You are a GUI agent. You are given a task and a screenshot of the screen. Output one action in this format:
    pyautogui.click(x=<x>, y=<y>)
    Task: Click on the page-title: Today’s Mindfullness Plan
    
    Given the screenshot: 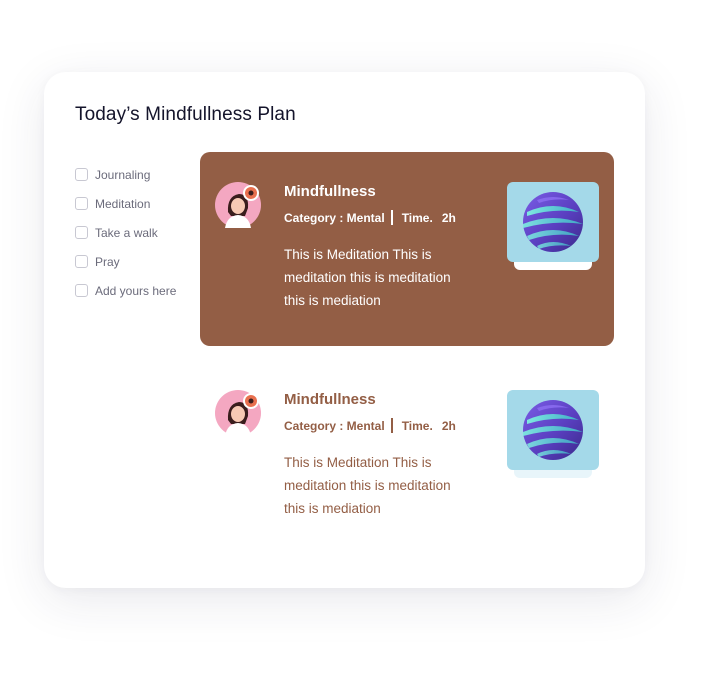 What is the action you would take?
    pyautogui.click(x=185, y=114)
    